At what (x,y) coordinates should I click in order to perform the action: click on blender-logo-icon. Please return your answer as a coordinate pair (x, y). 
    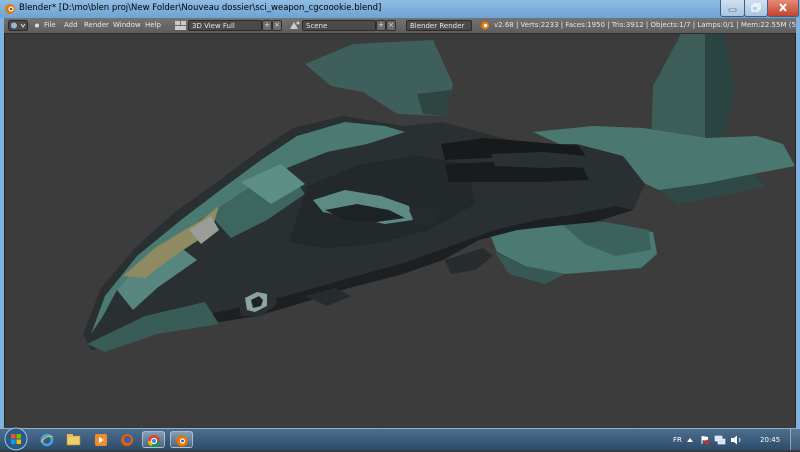
    Looking at the image, I should click on (485, 25).